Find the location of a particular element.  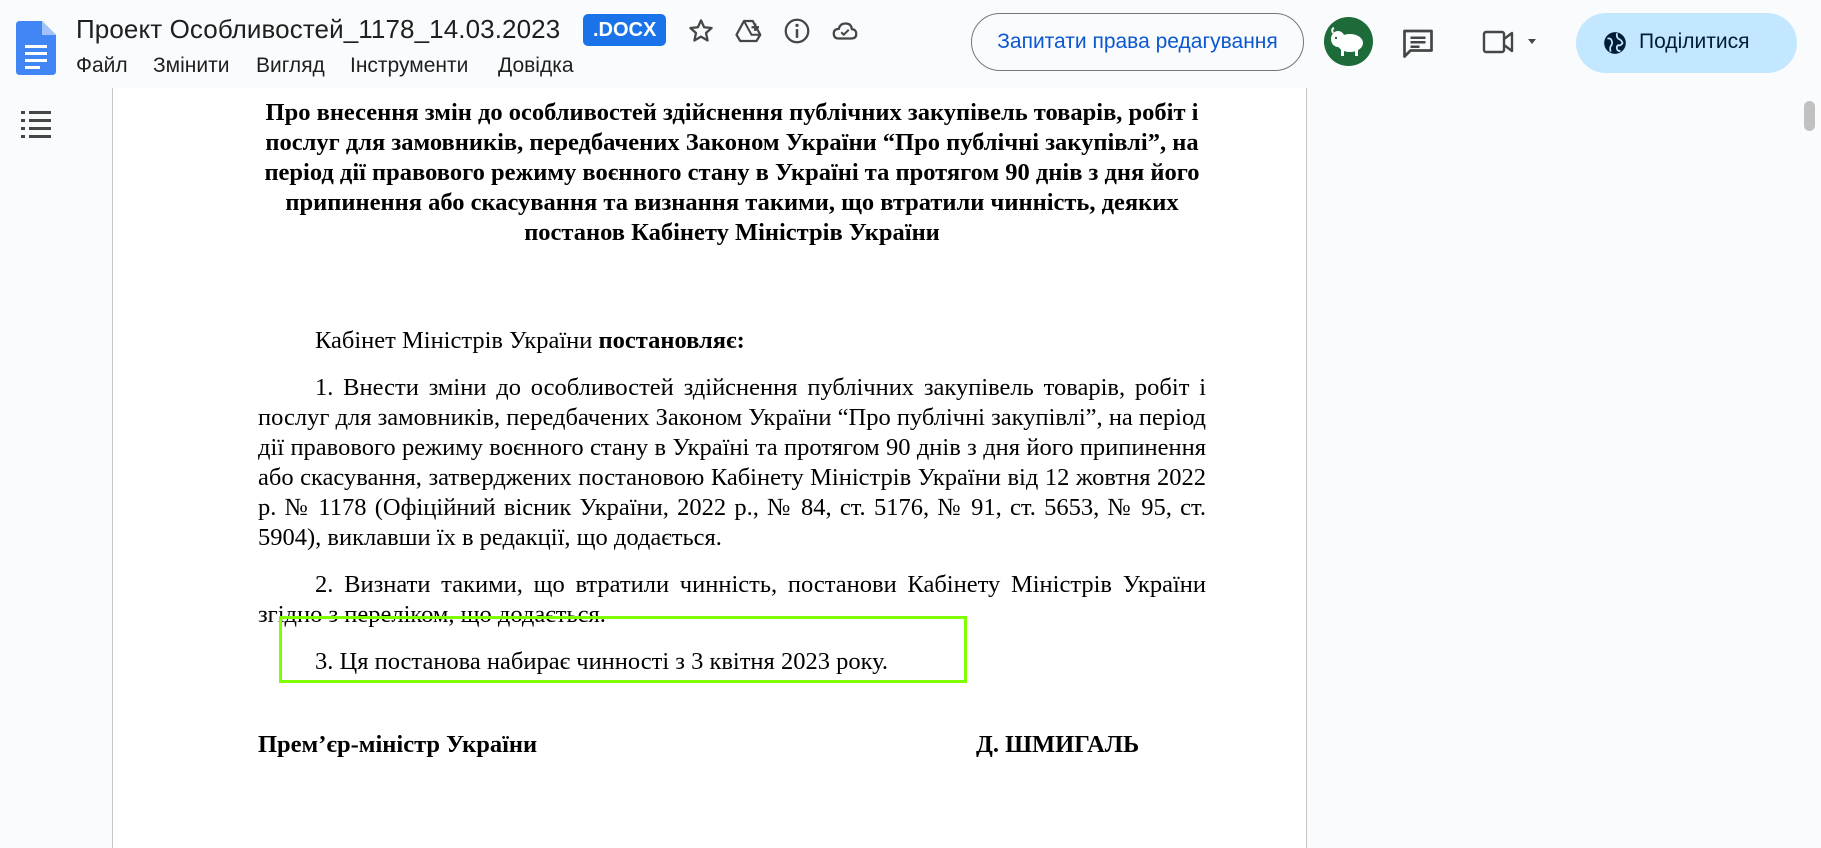

share-label: Поділитися is located at coordinates (1694, 41).